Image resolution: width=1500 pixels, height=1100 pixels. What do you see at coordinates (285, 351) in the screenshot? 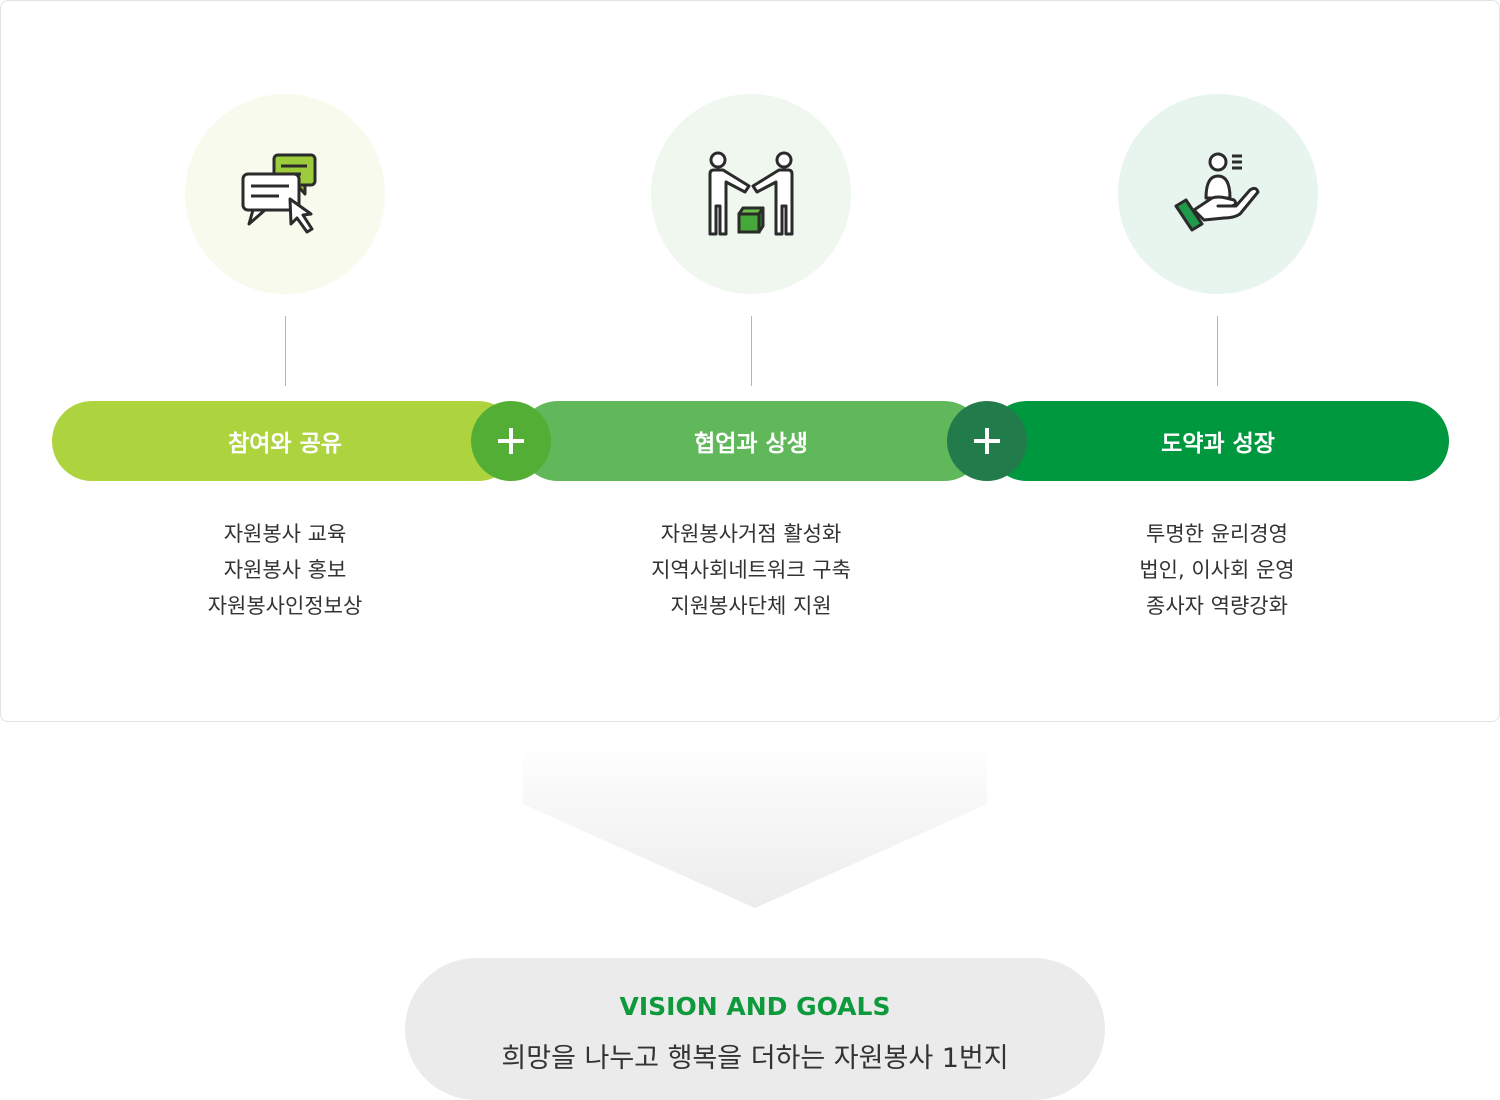
I see `pillar-1-connector-line` at bounding box center [285, 351].